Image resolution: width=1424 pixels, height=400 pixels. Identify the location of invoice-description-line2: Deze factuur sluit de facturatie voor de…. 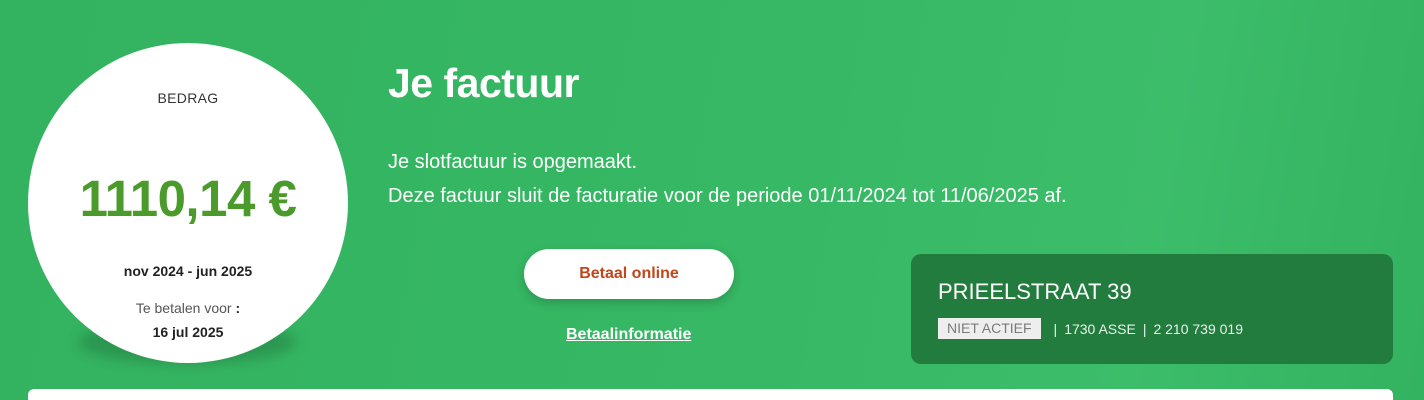
(727, 196).